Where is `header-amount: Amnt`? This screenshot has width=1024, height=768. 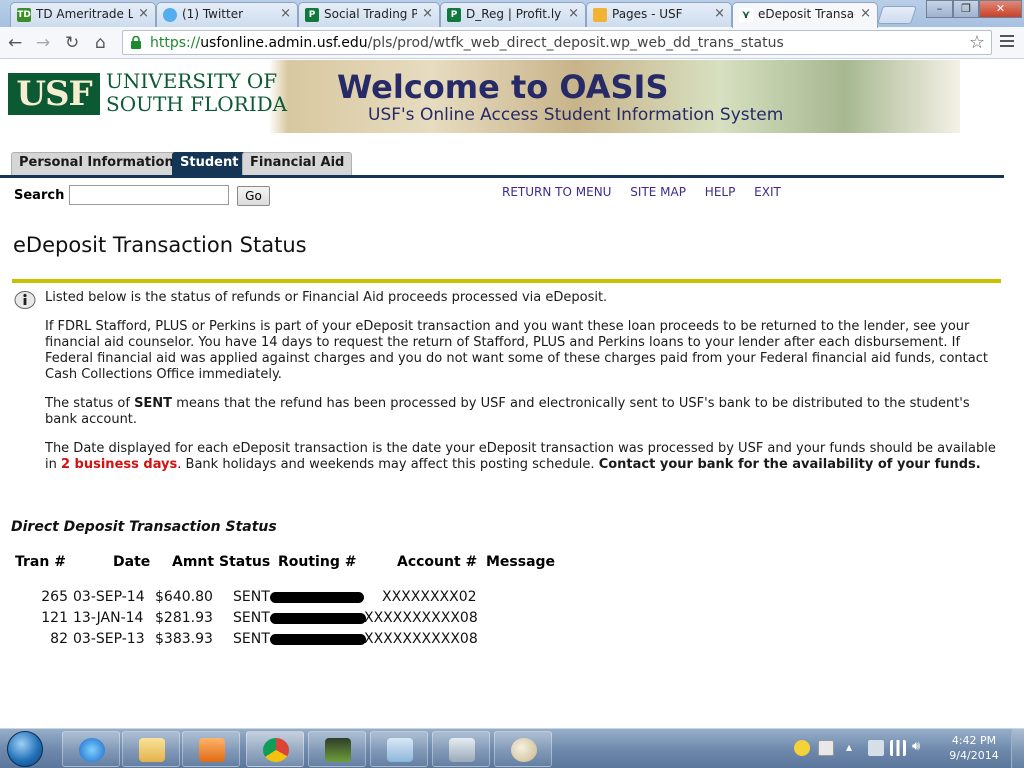 header-amount: Amnt is located at coordinates (193, 562).